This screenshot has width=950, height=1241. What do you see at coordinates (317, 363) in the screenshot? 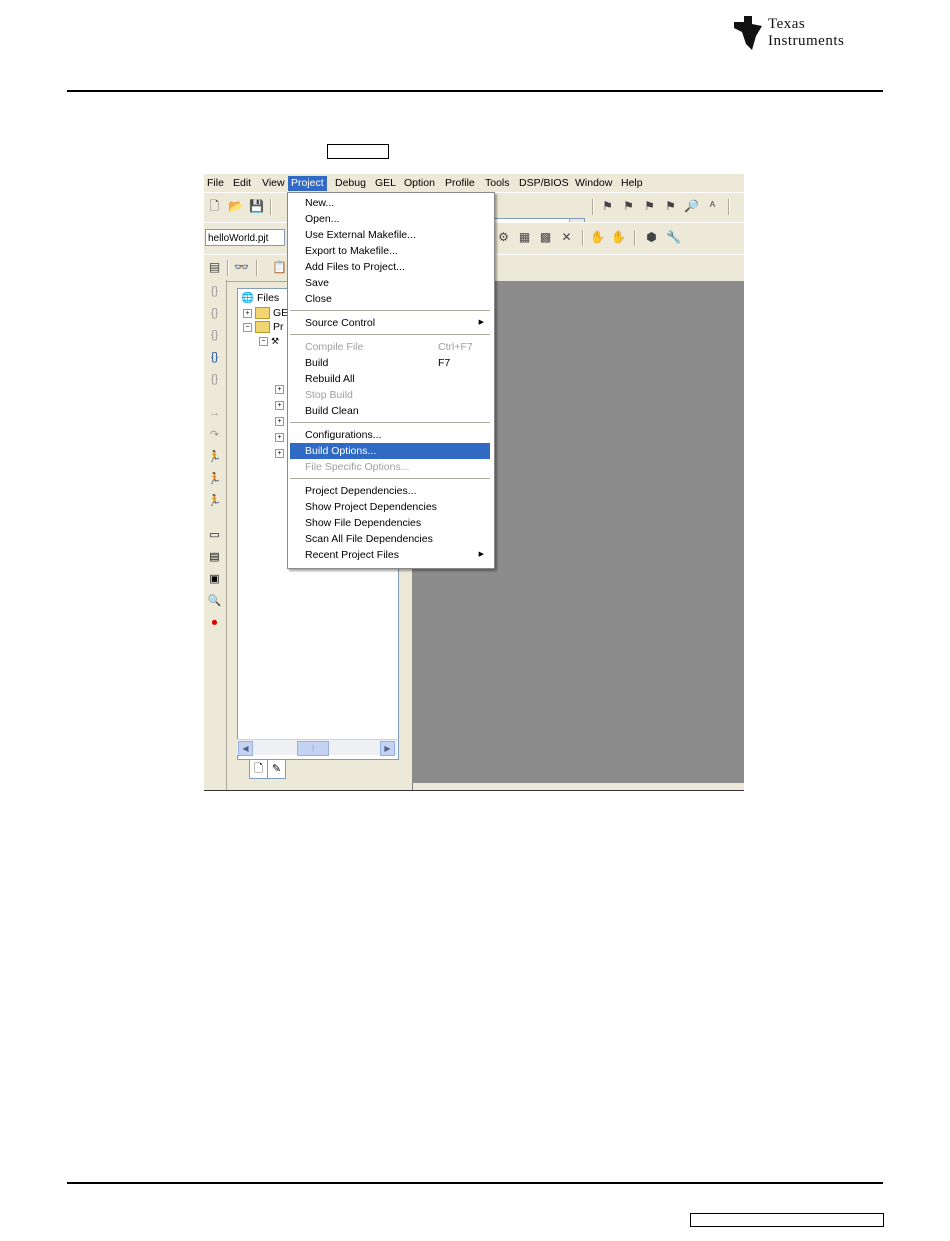
I see `menu-item-label: Build` at bounding box center [317, 363].